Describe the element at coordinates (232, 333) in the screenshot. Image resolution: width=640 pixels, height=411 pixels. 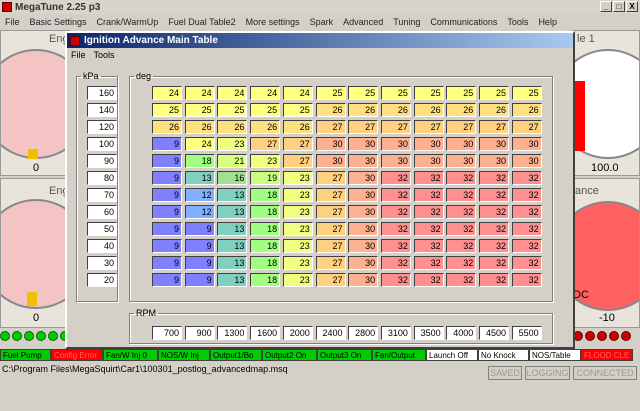
I see `rpm-value-input: 1300` at that location.